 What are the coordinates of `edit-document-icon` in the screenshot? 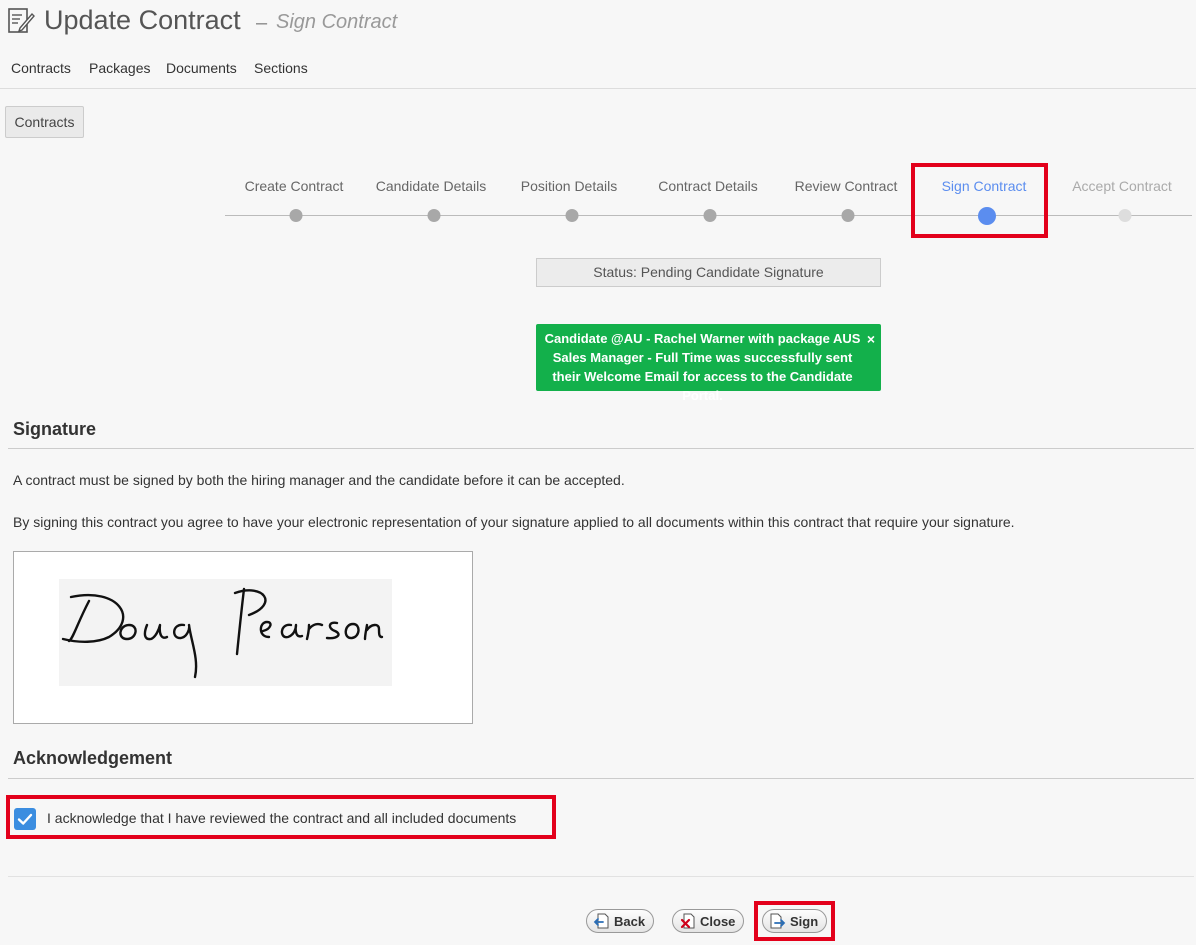 It's located at (21, 20).